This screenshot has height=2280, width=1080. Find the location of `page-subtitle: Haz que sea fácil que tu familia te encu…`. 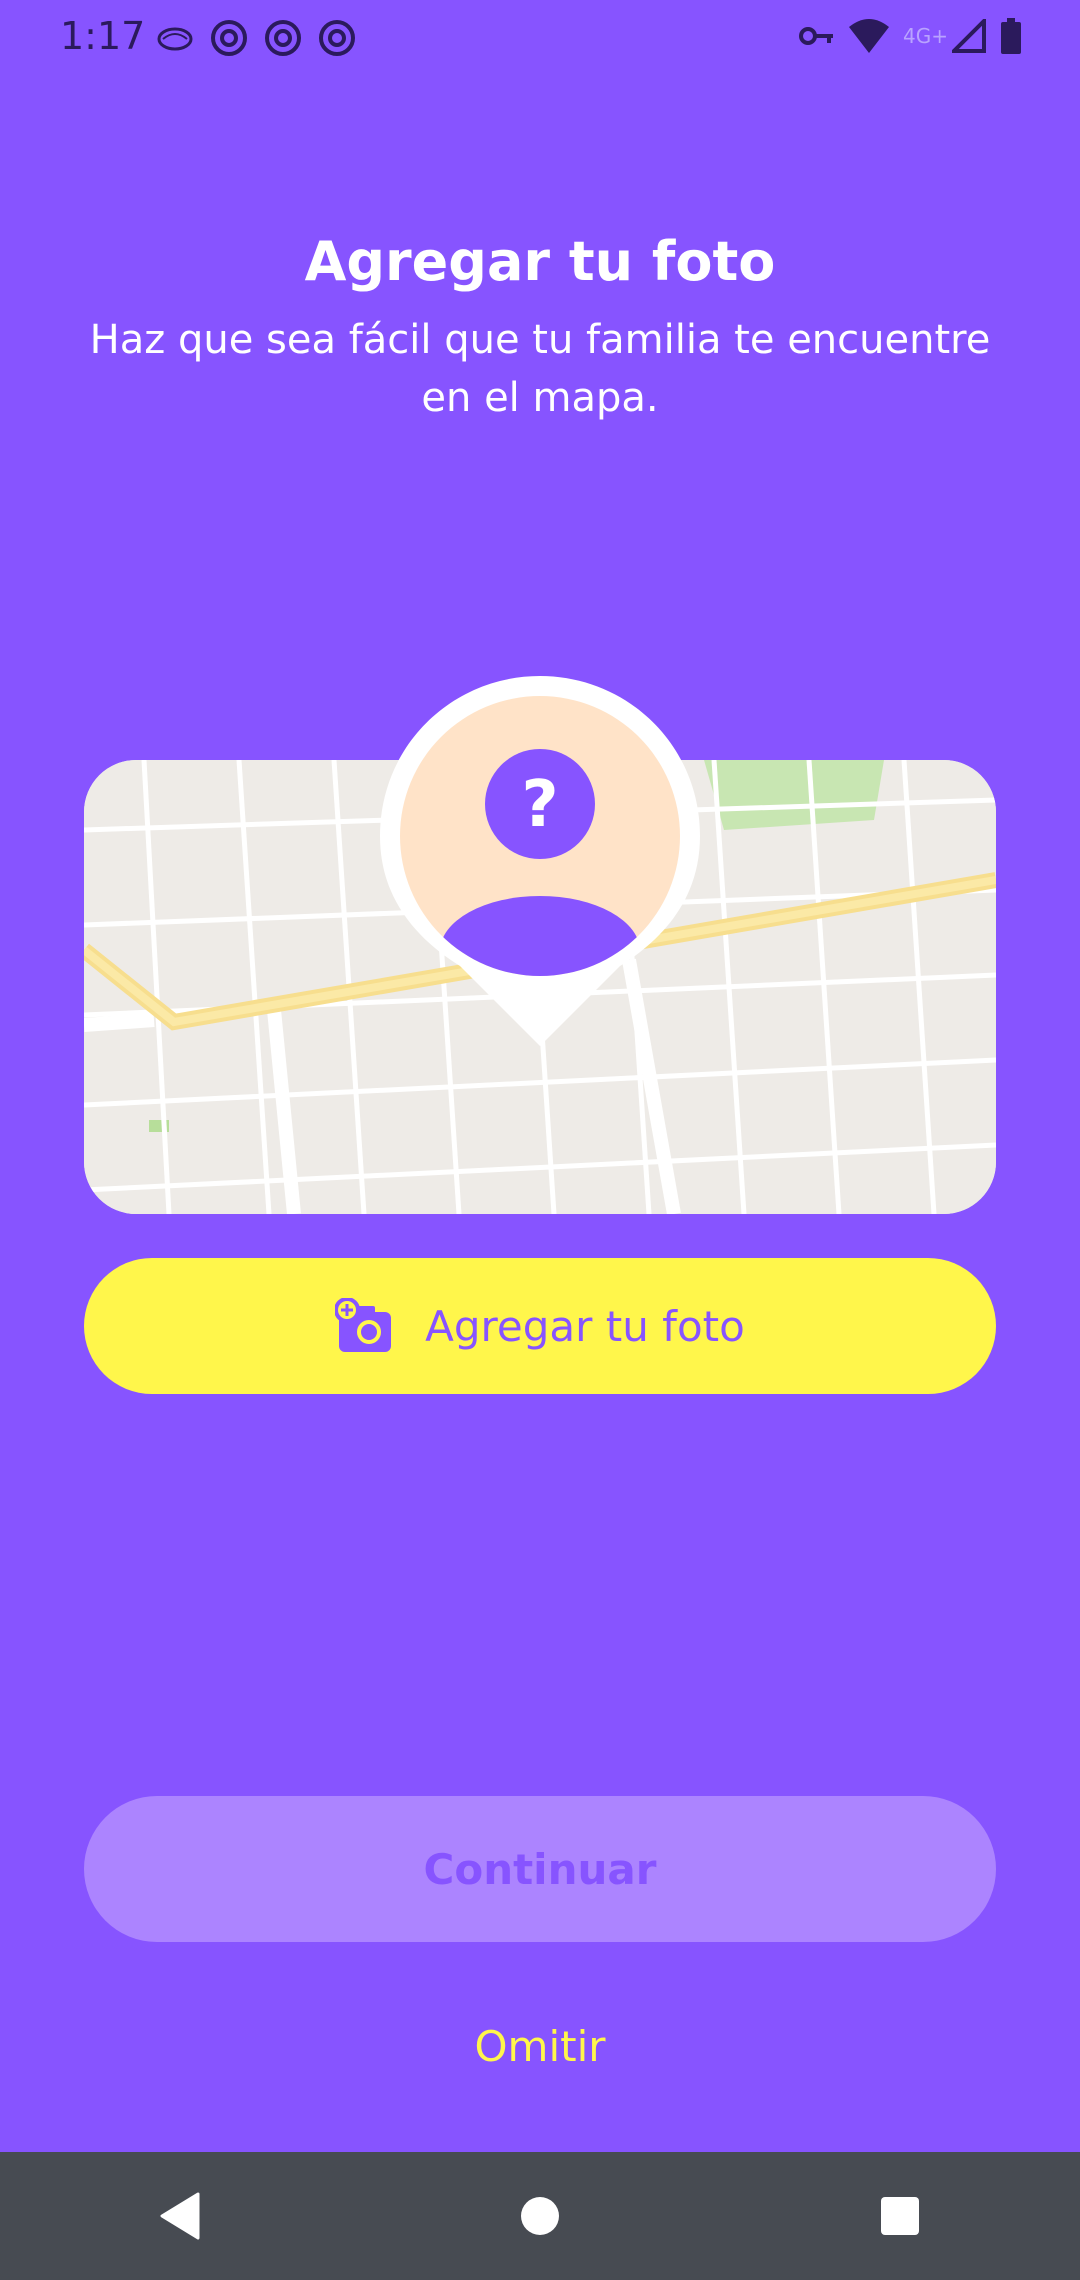

page-subtitle: Haz que sea fácil que tu familia te encu… is located at coordinates (540, 369).